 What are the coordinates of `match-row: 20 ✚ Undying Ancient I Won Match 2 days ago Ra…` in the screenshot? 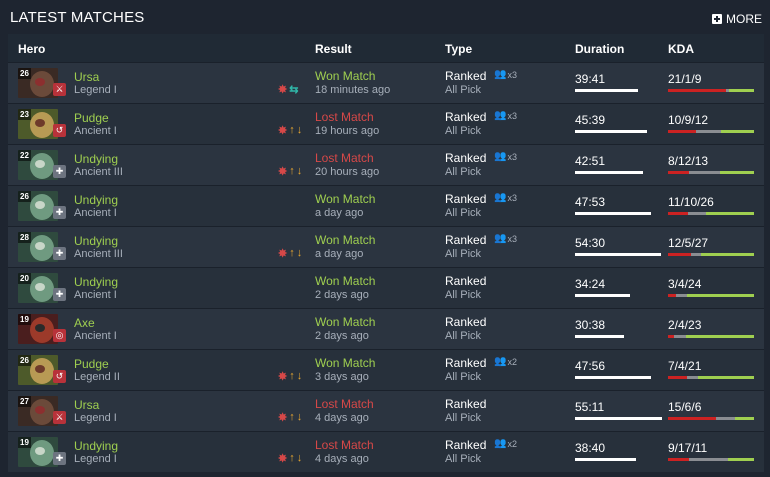 It's located at (386, 287).